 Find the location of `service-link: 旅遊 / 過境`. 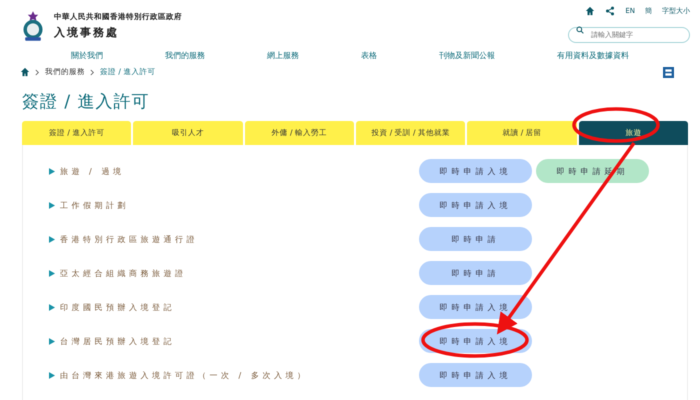

service-link: 旅遊 / 過境 is located at coordinates (92, 171).